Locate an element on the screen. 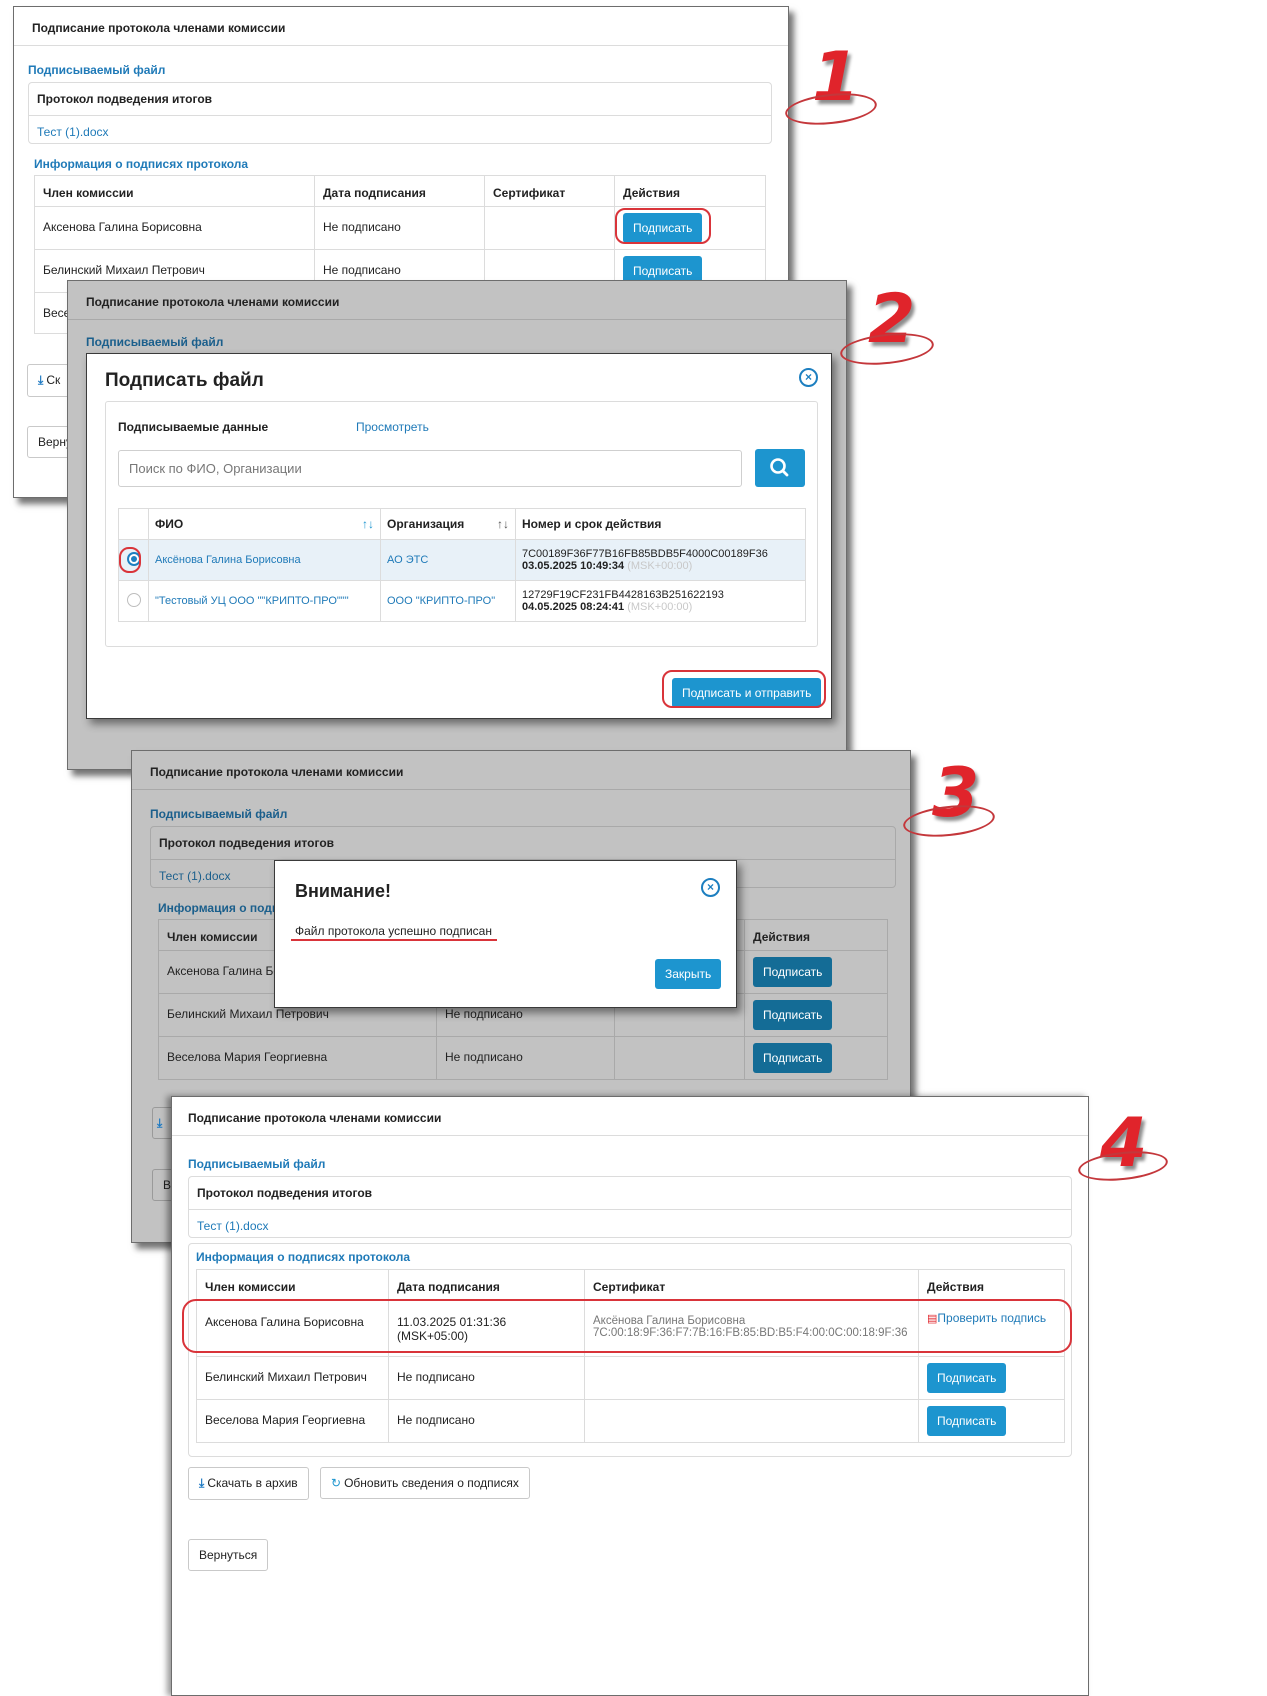 The height and width of the screenshot is (1696, 1267). cert-radio is located at coordinates (133, 599).